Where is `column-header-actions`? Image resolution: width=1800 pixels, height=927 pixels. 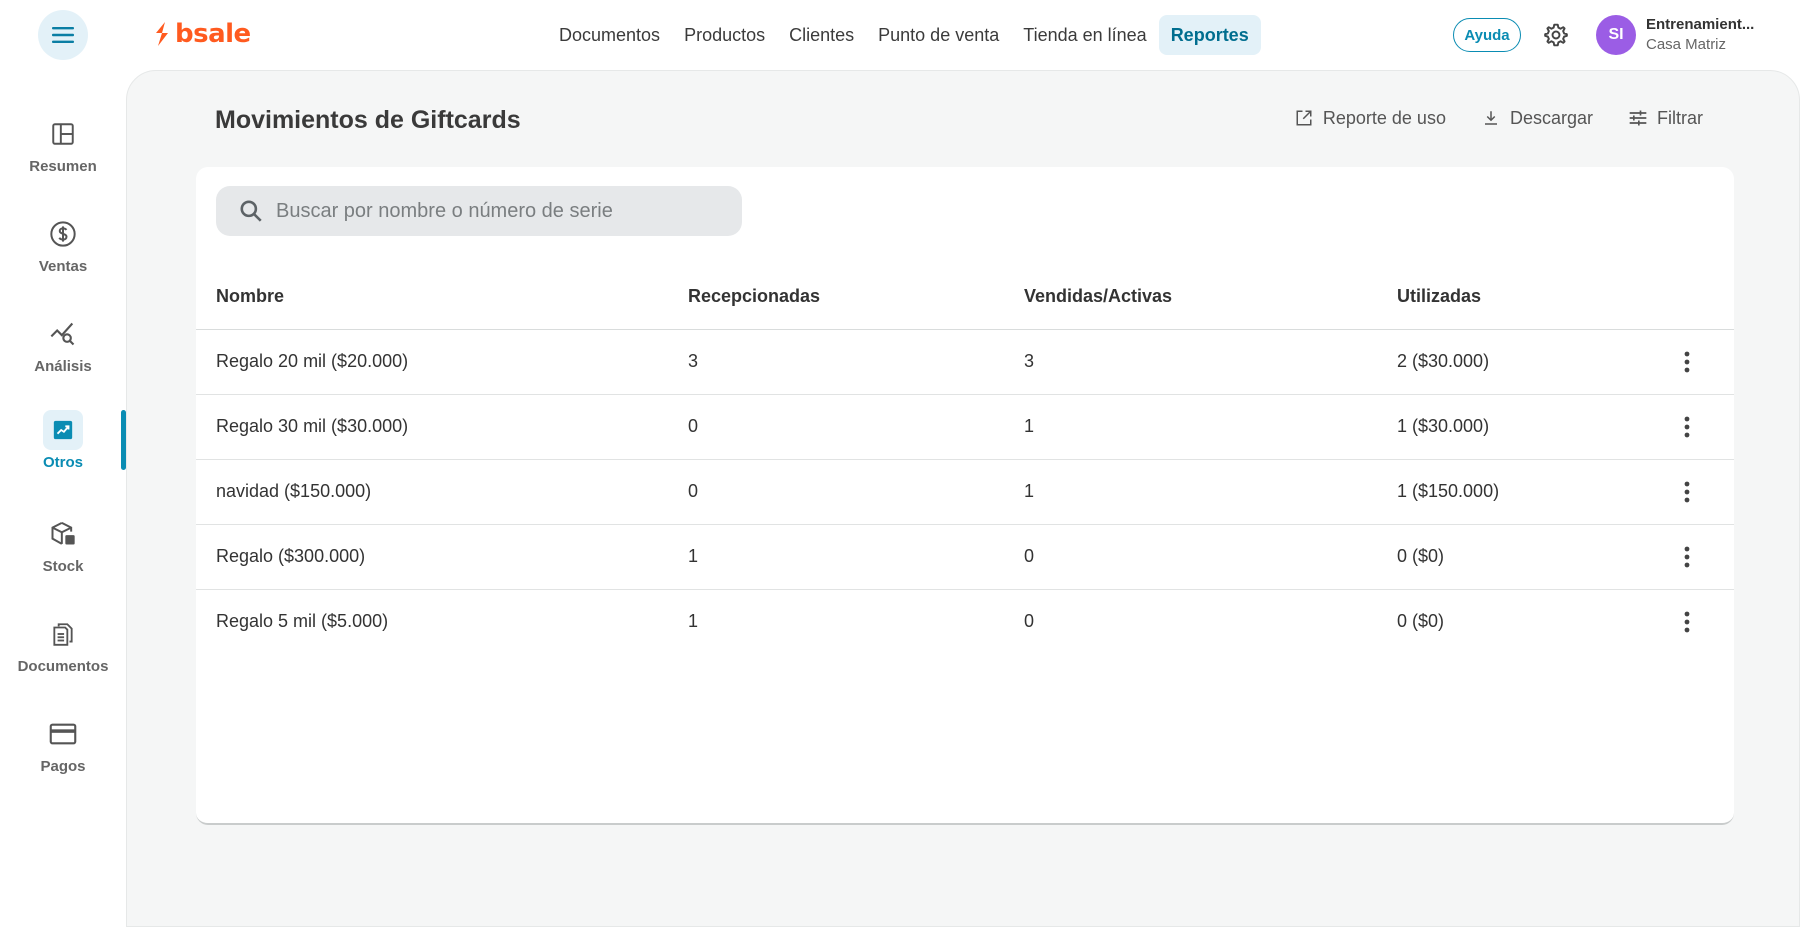 column-header-actions is located at coordinates (1699, 297).